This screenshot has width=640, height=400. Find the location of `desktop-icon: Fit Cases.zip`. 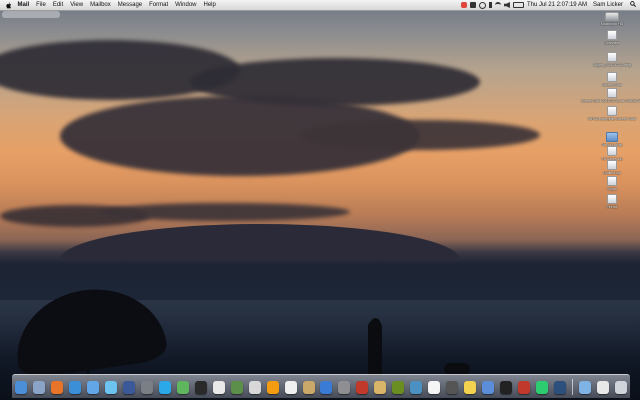

desktop-icon: Fit Cases.zip is located at coordinates (612, 153).